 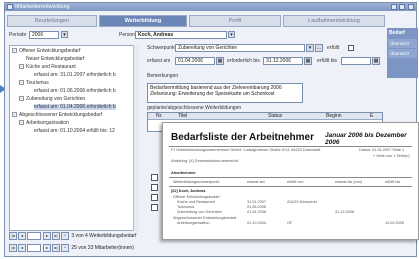 What do you see at coordinates (50, 51) in the screenshot?
I see `tree-node-label: Offener Entwicklungsbedarf` at bounding box center [50, 51].